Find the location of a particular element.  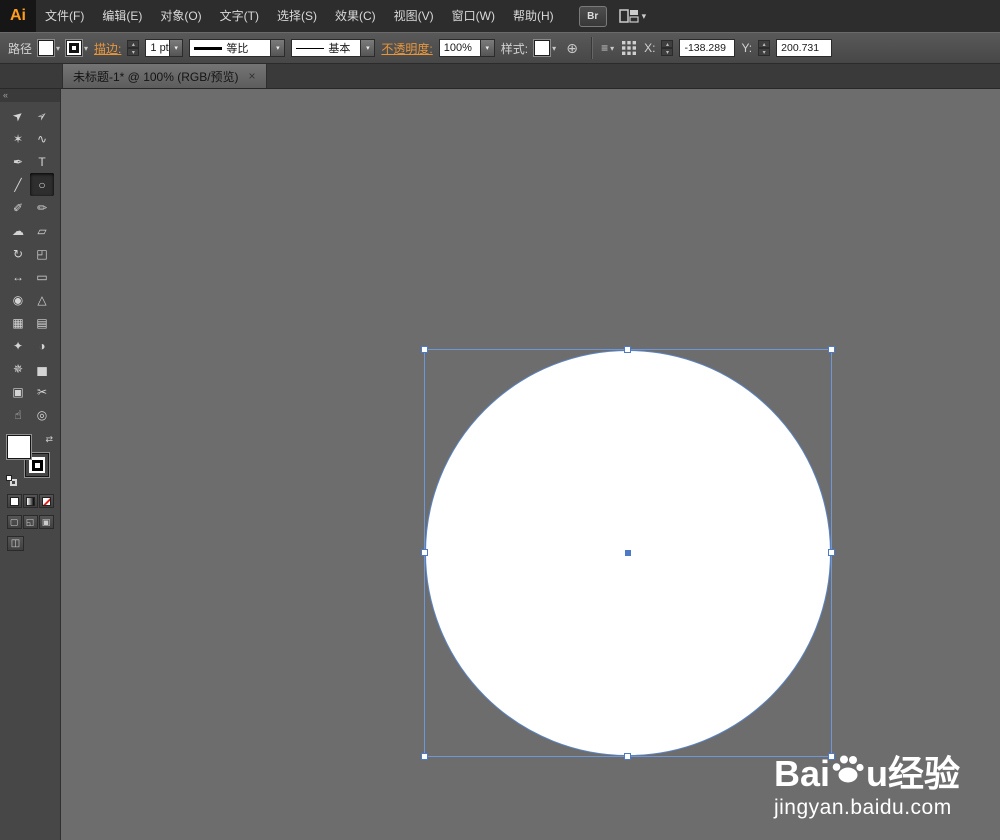

draw-behind-button: ◱ is located at coordinates (30, 522).